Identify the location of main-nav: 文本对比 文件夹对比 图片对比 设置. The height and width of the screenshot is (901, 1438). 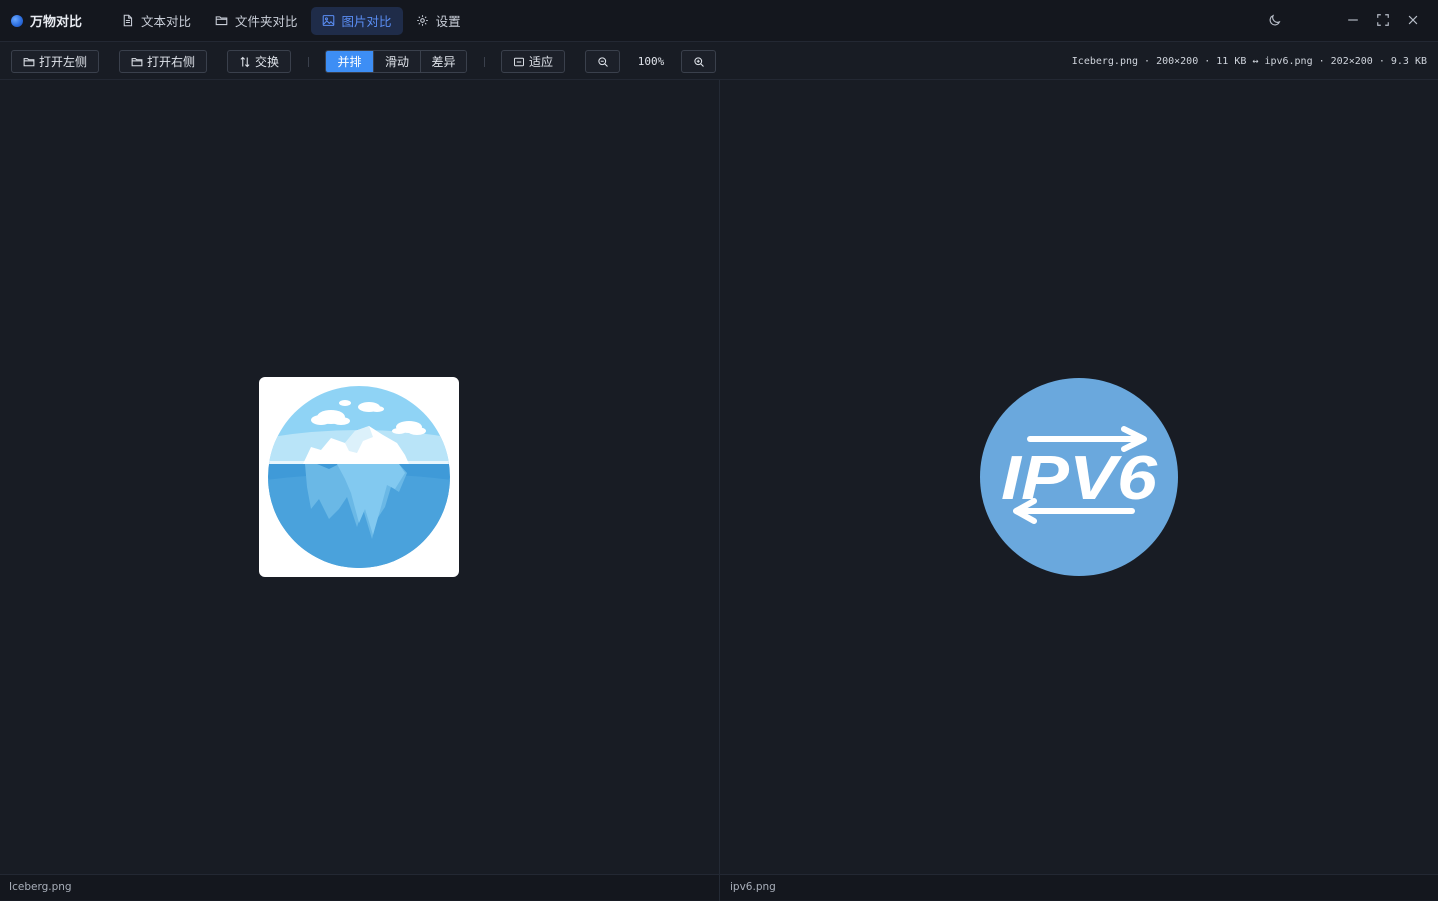
(292, 21).